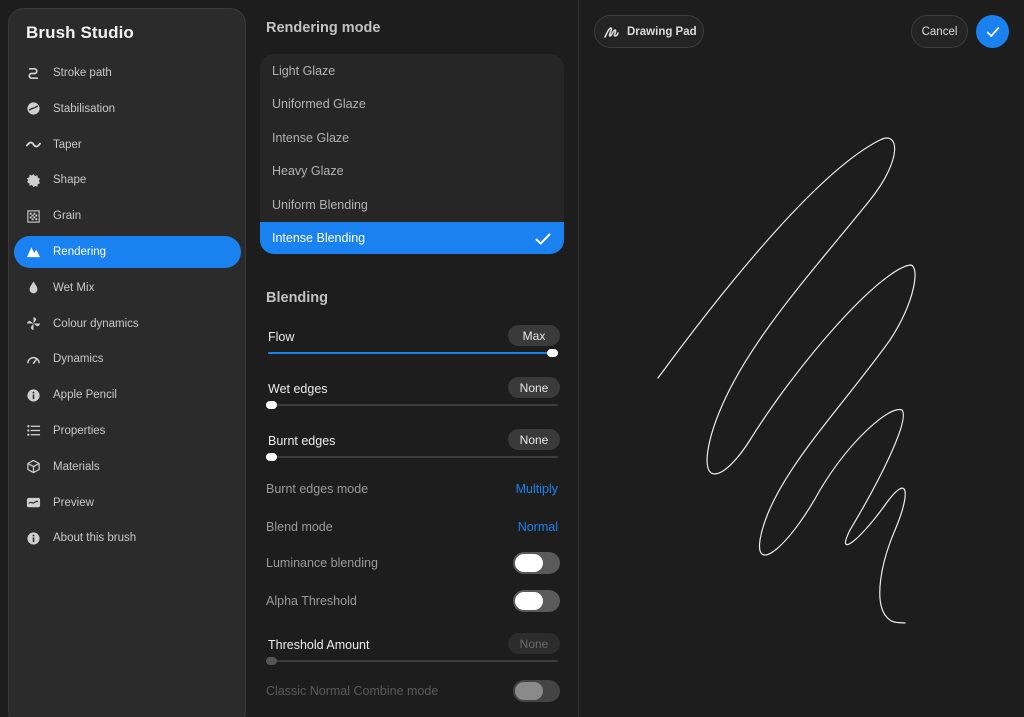 The height and width of the screenshot is (717, 1024). I want to click on sidebar-item-label: Grain, so click(67, 216).